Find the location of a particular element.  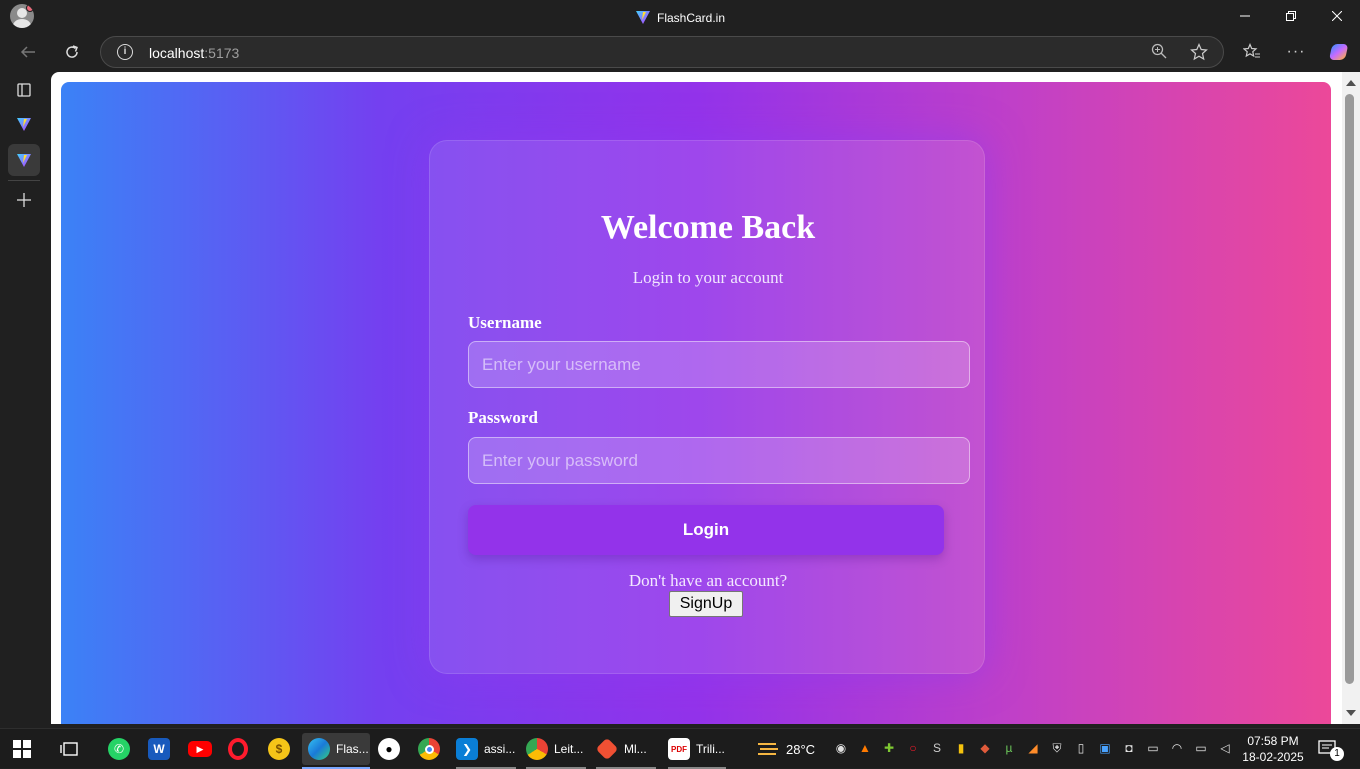

edge-icon is located at coordinates (319, 749).